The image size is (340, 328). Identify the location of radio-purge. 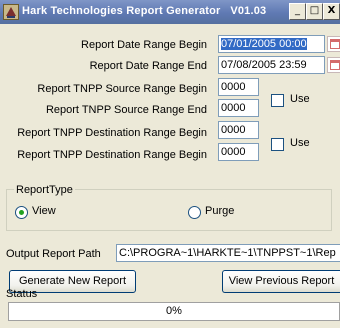
(194, 212).